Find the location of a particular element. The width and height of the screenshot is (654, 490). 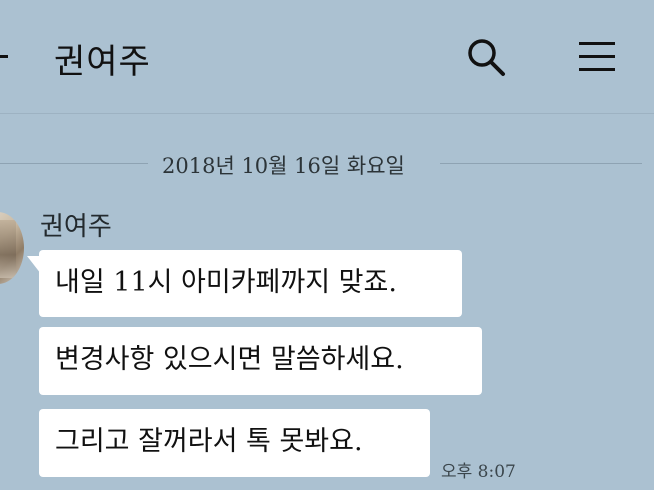

hamburger-menu-icon is located at coordinates (597, 57).